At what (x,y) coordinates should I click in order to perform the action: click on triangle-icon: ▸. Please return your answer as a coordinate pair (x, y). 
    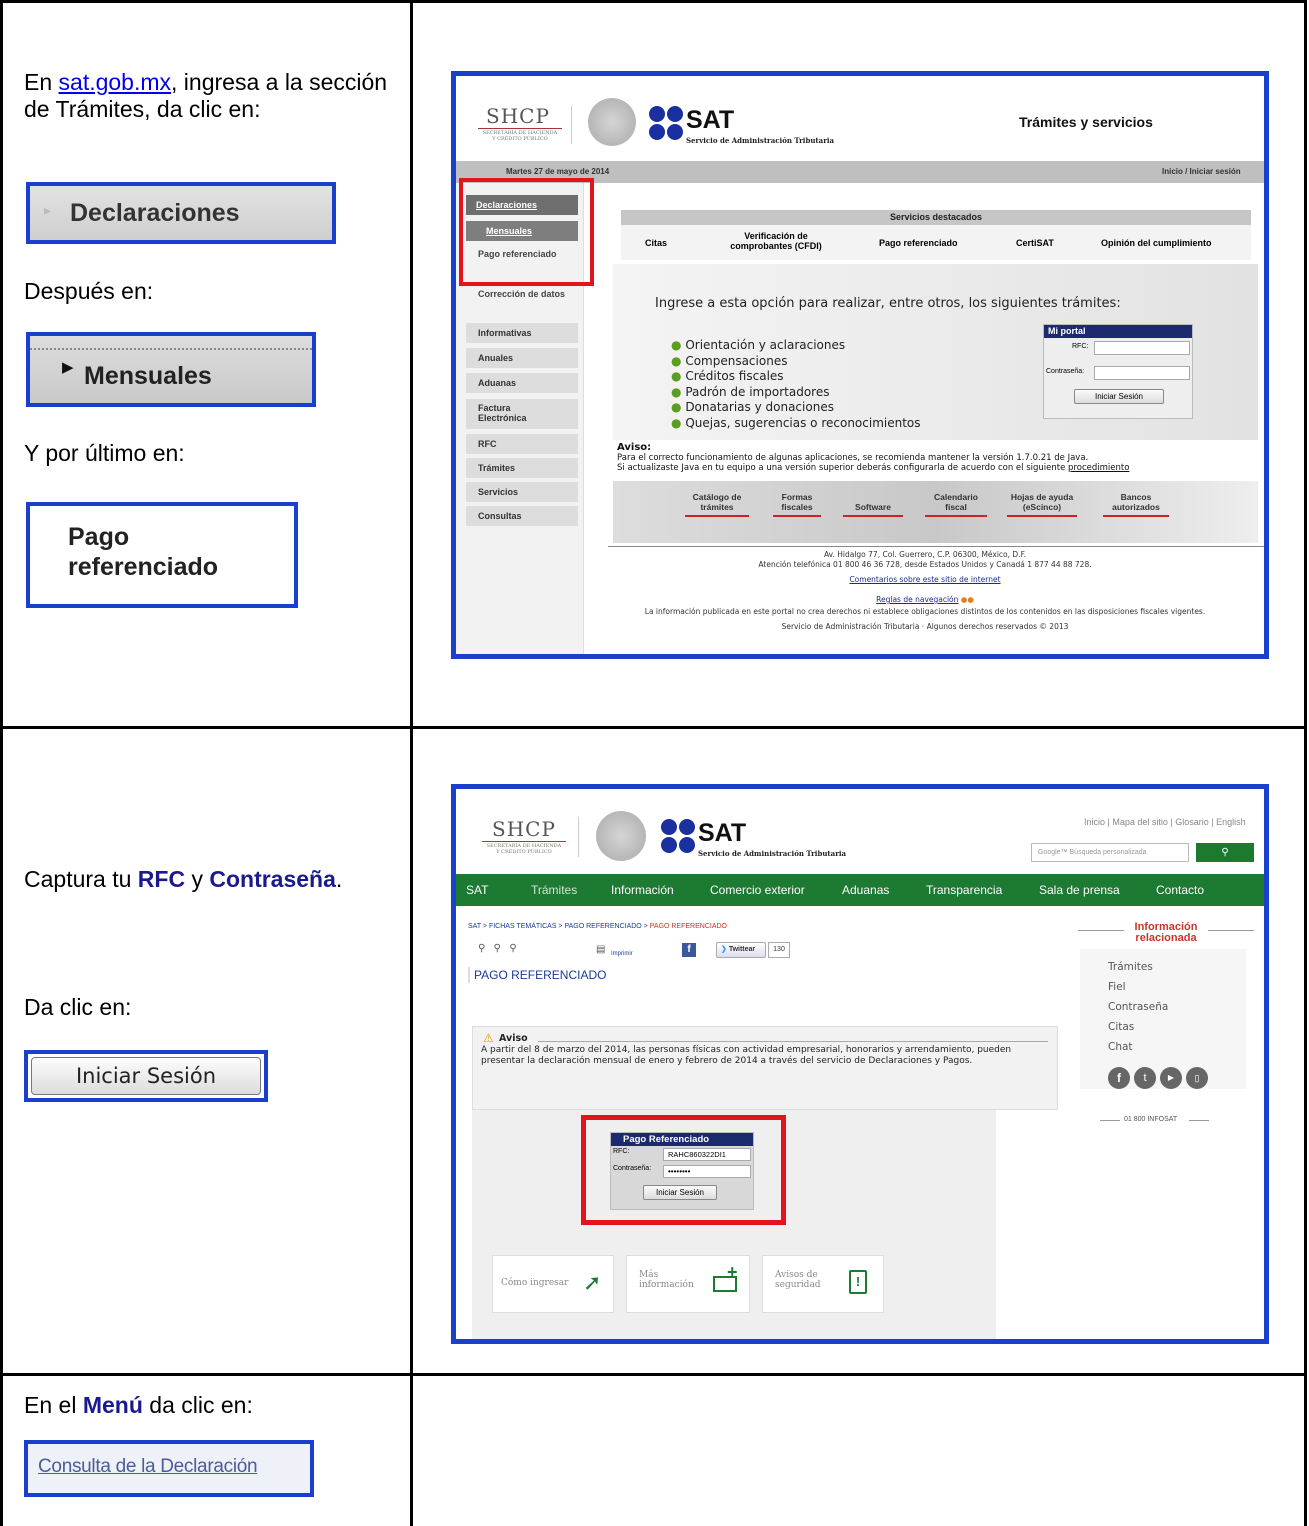
    Looking at the image, I should click on (48, 210).